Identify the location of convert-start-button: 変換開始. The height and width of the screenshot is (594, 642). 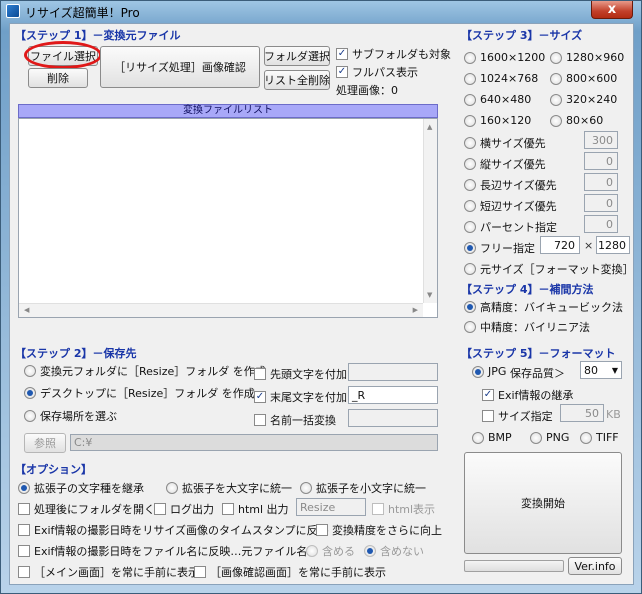
(543, 503).